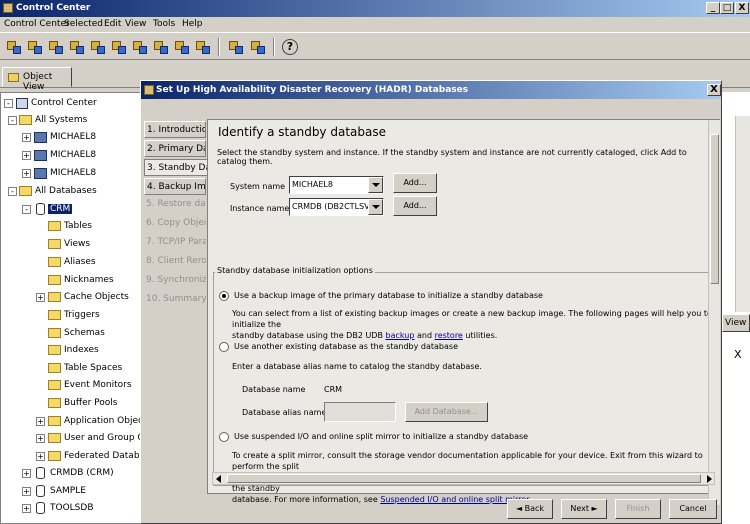 This screenshot has width=750, height=524. I want to click on dialog-close-button: X, so click(714, 90).